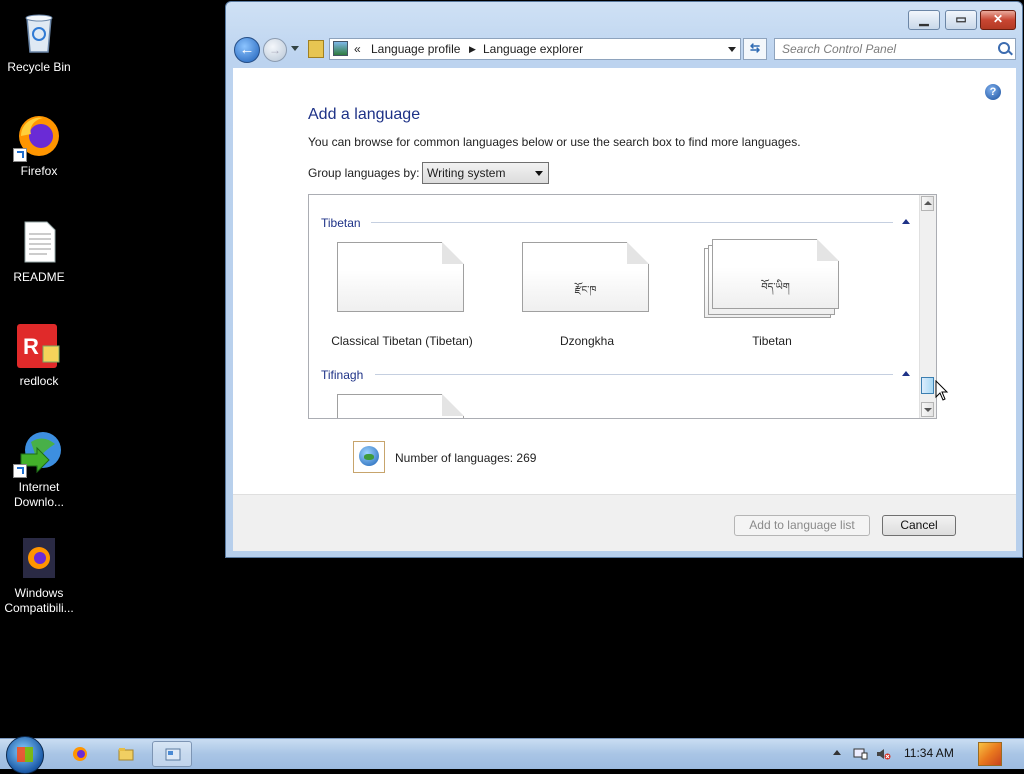  I want to click on desktop-icon-label: redlock, so click(39, 381).